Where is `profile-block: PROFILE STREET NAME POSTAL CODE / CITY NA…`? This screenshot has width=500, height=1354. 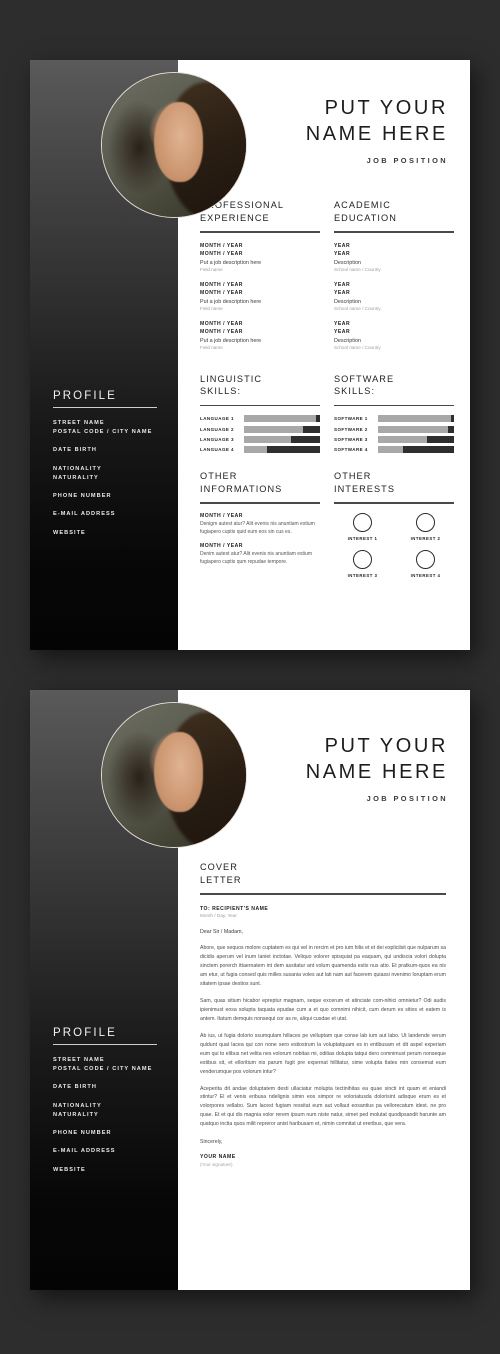
profile-block: PROFILE STREET NAME POSTAL CODE / CITY NA… is located at coordinates (110, 1105).